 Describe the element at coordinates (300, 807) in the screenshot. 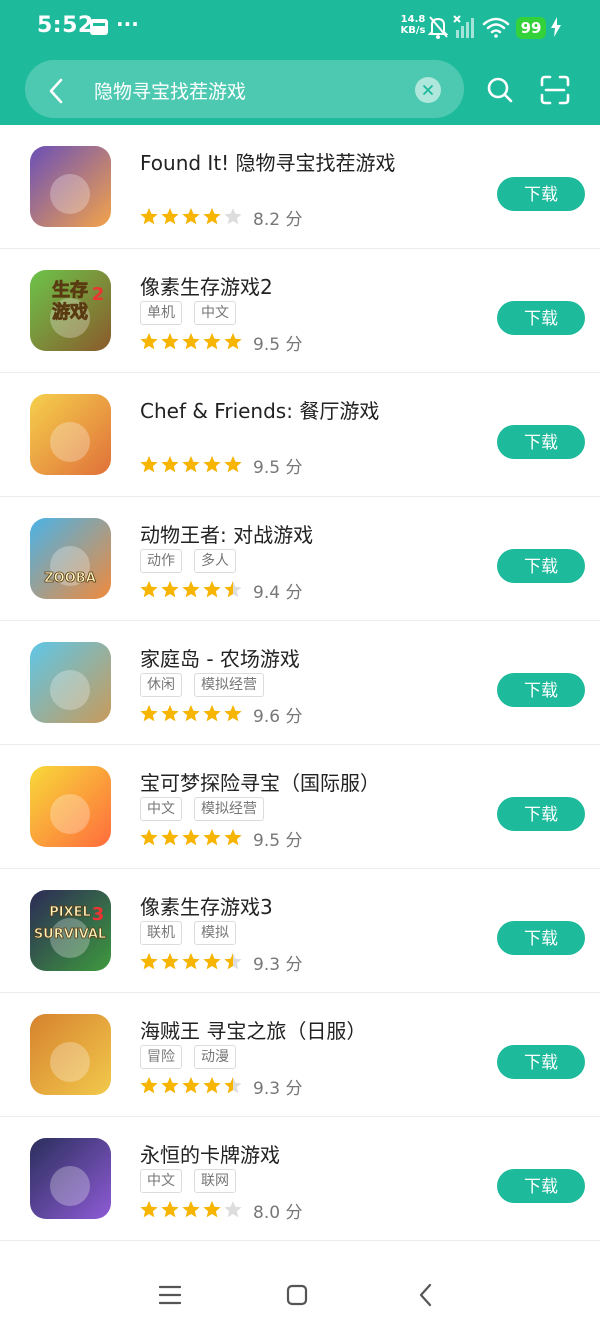

I see `app-row: 宝可梦探险寻宝（国际服） 中文 模拟经营 9.5 分 下载` at that location.